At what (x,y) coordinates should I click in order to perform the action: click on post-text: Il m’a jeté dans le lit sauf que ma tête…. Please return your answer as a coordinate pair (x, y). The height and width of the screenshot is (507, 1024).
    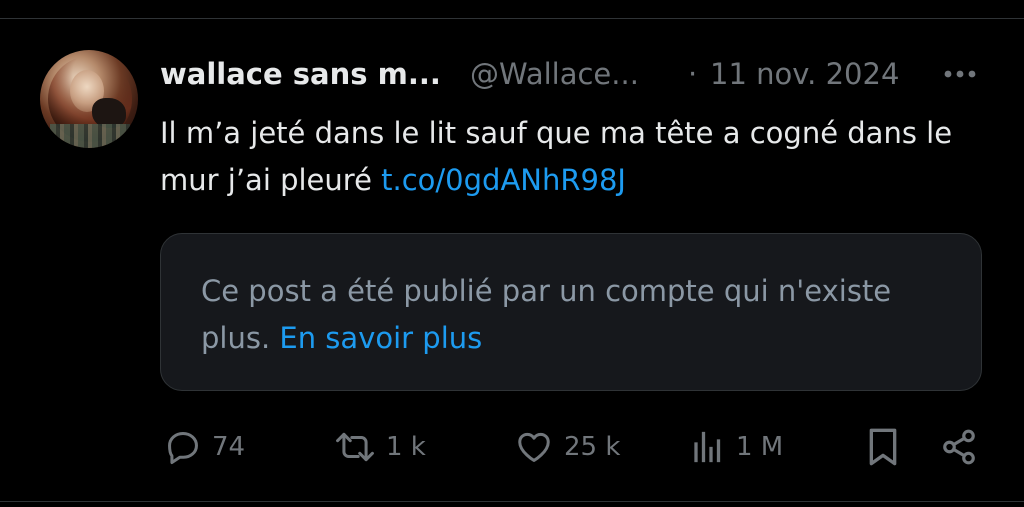
    Looking at the image, I should click on (570, 157).